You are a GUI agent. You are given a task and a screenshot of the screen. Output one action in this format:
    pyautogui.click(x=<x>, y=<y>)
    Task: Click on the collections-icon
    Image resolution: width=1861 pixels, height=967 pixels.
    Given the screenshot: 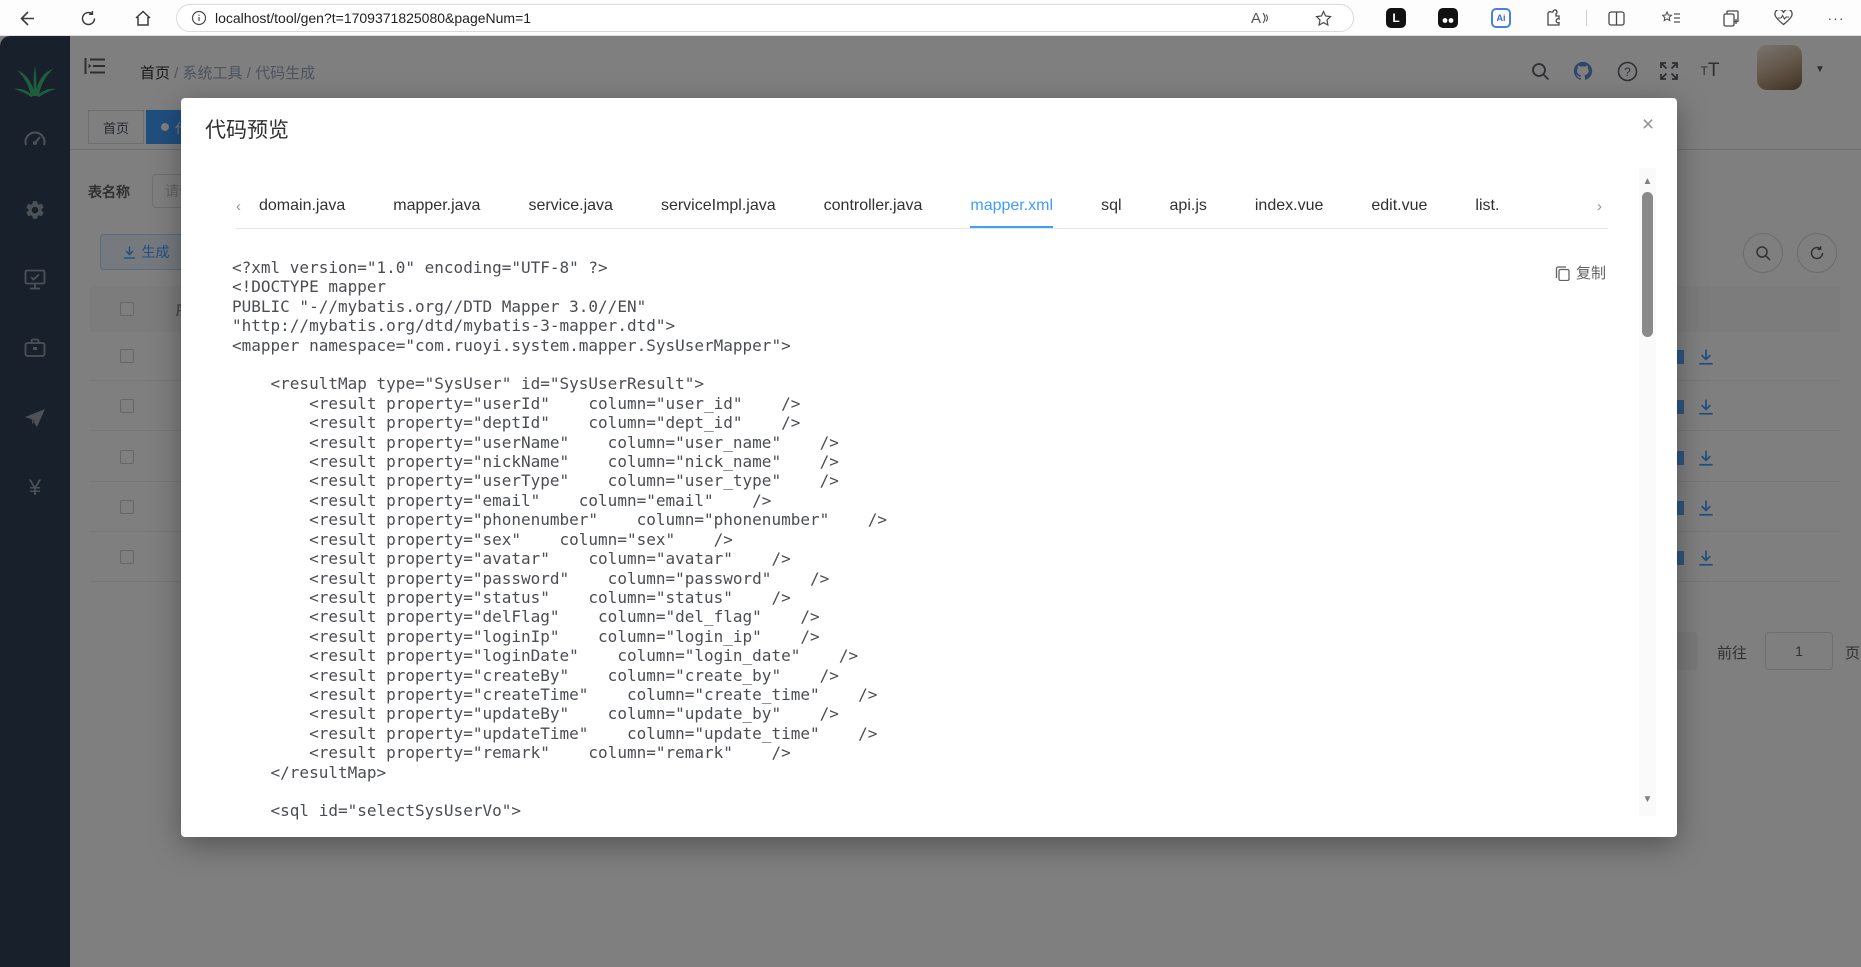 What is the action you would take?
    pyautogui.click(x=1731, y=18)
    